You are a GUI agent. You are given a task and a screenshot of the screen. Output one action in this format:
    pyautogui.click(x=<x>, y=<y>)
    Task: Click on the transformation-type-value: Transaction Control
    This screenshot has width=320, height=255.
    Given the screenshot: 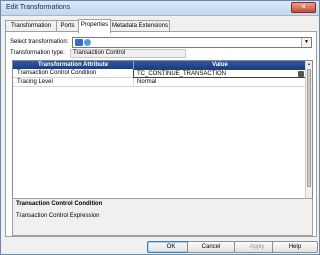 What is the action you would take?
    pyautogui.click(x=128, y=53)
    